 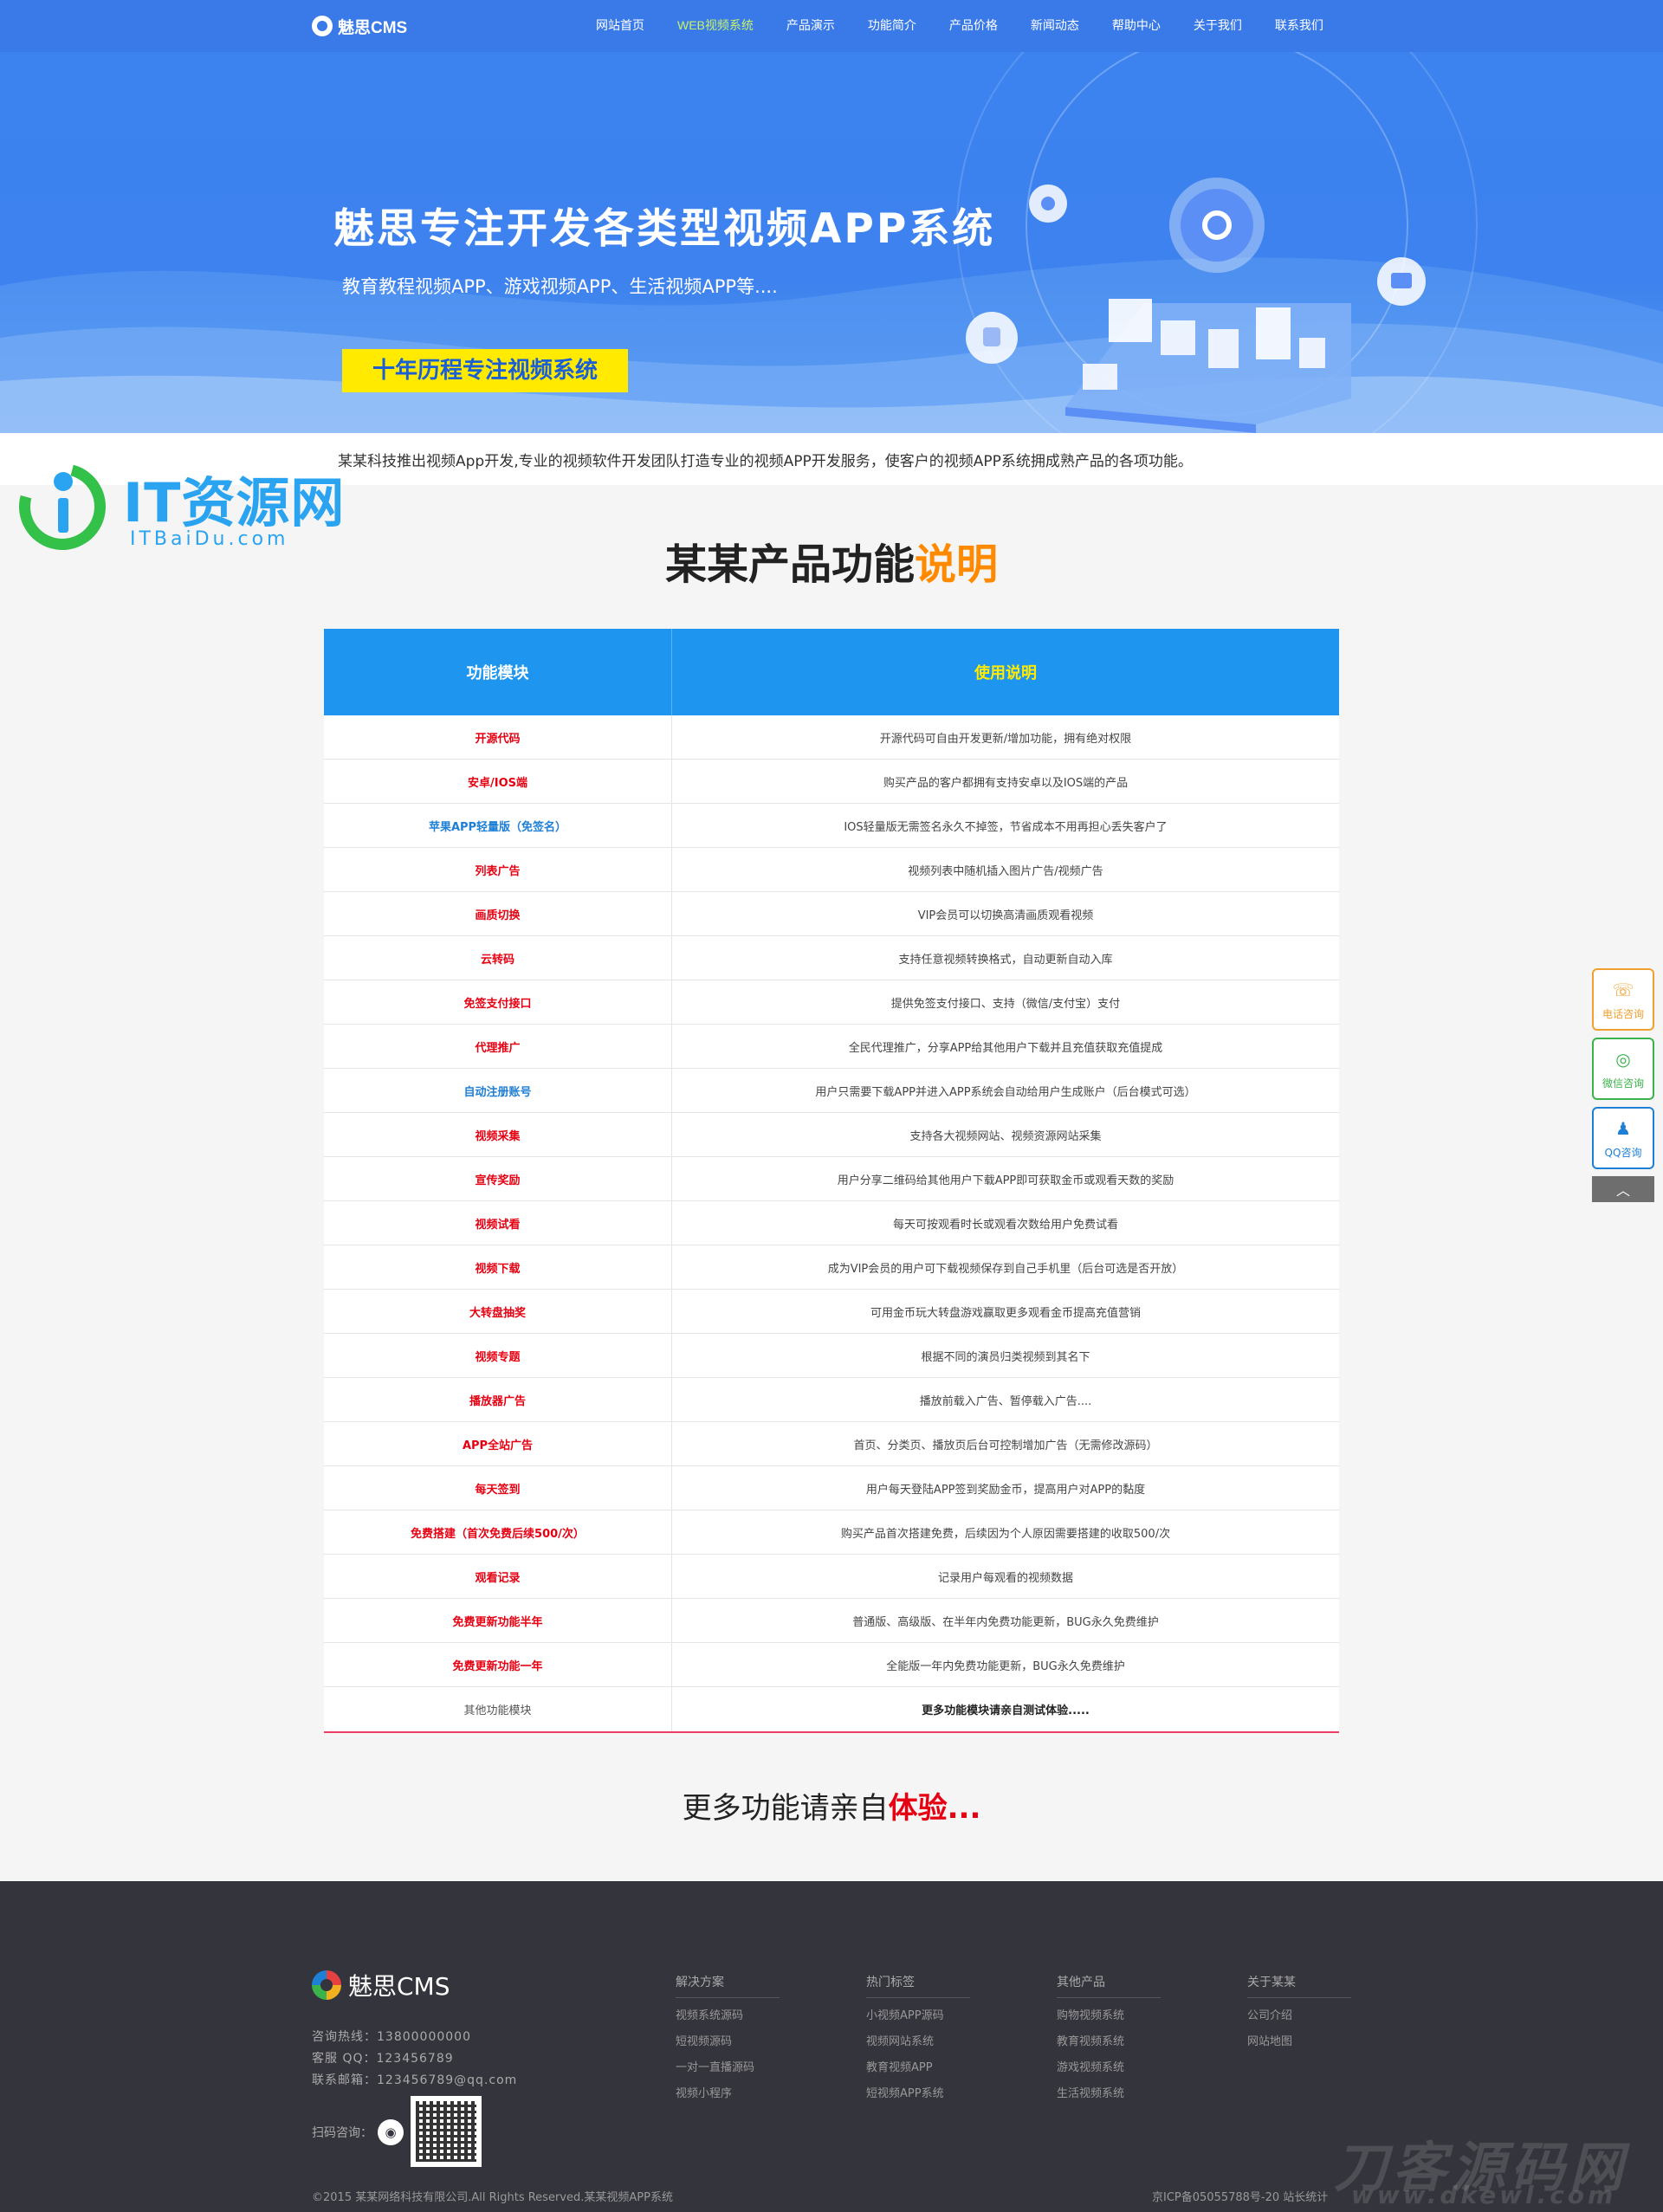 I want to click on table-row: 免费更新功能半年 普通版、高级版、在半年内免费功能更新，BUG永久免费维护, so click(x=831, y=1621).